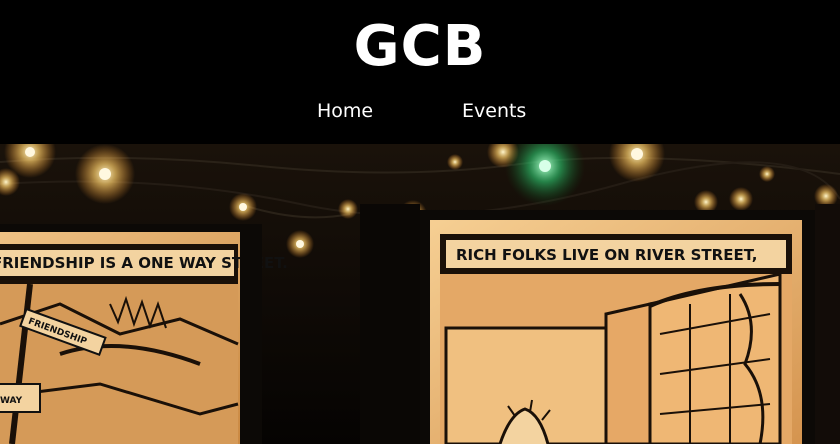 The width and height of the screenshot is (840, 444). I want to click on main-nav: Home Events, so click(420, 111).